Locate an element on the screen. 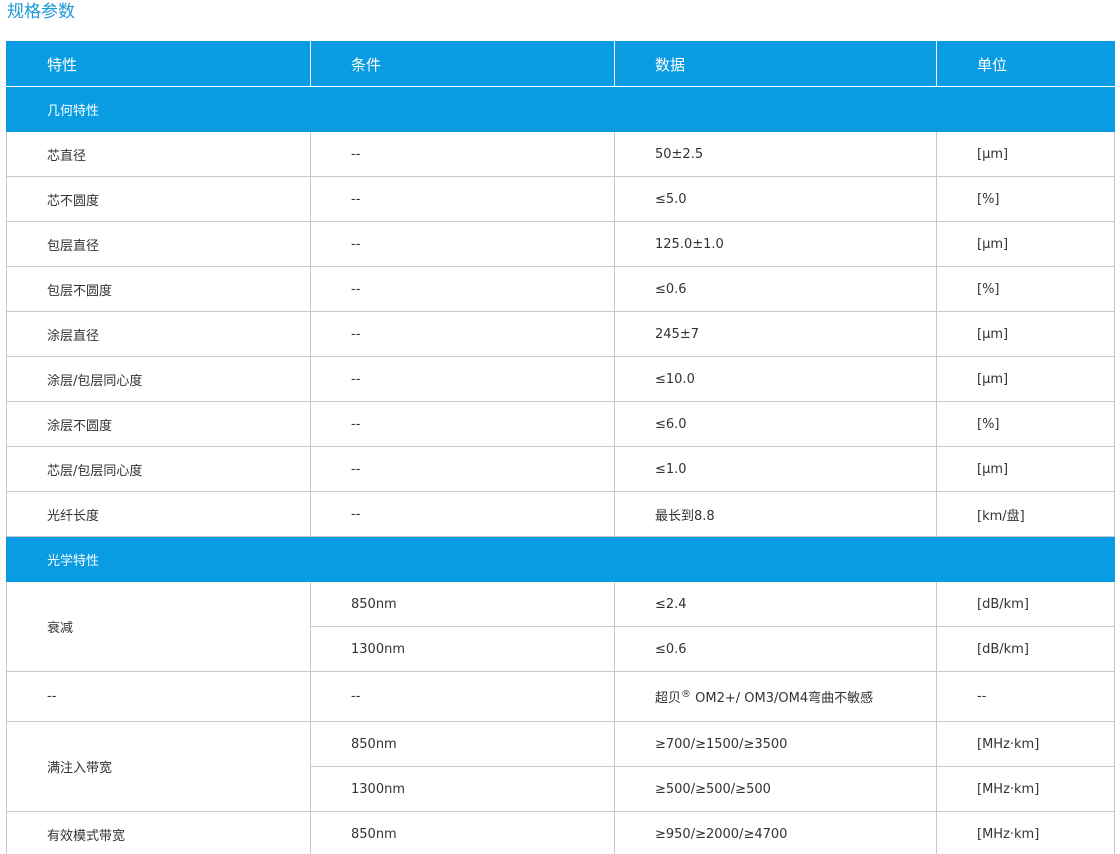  cell-property: 包层直径 is located at coordinates (158, 244).